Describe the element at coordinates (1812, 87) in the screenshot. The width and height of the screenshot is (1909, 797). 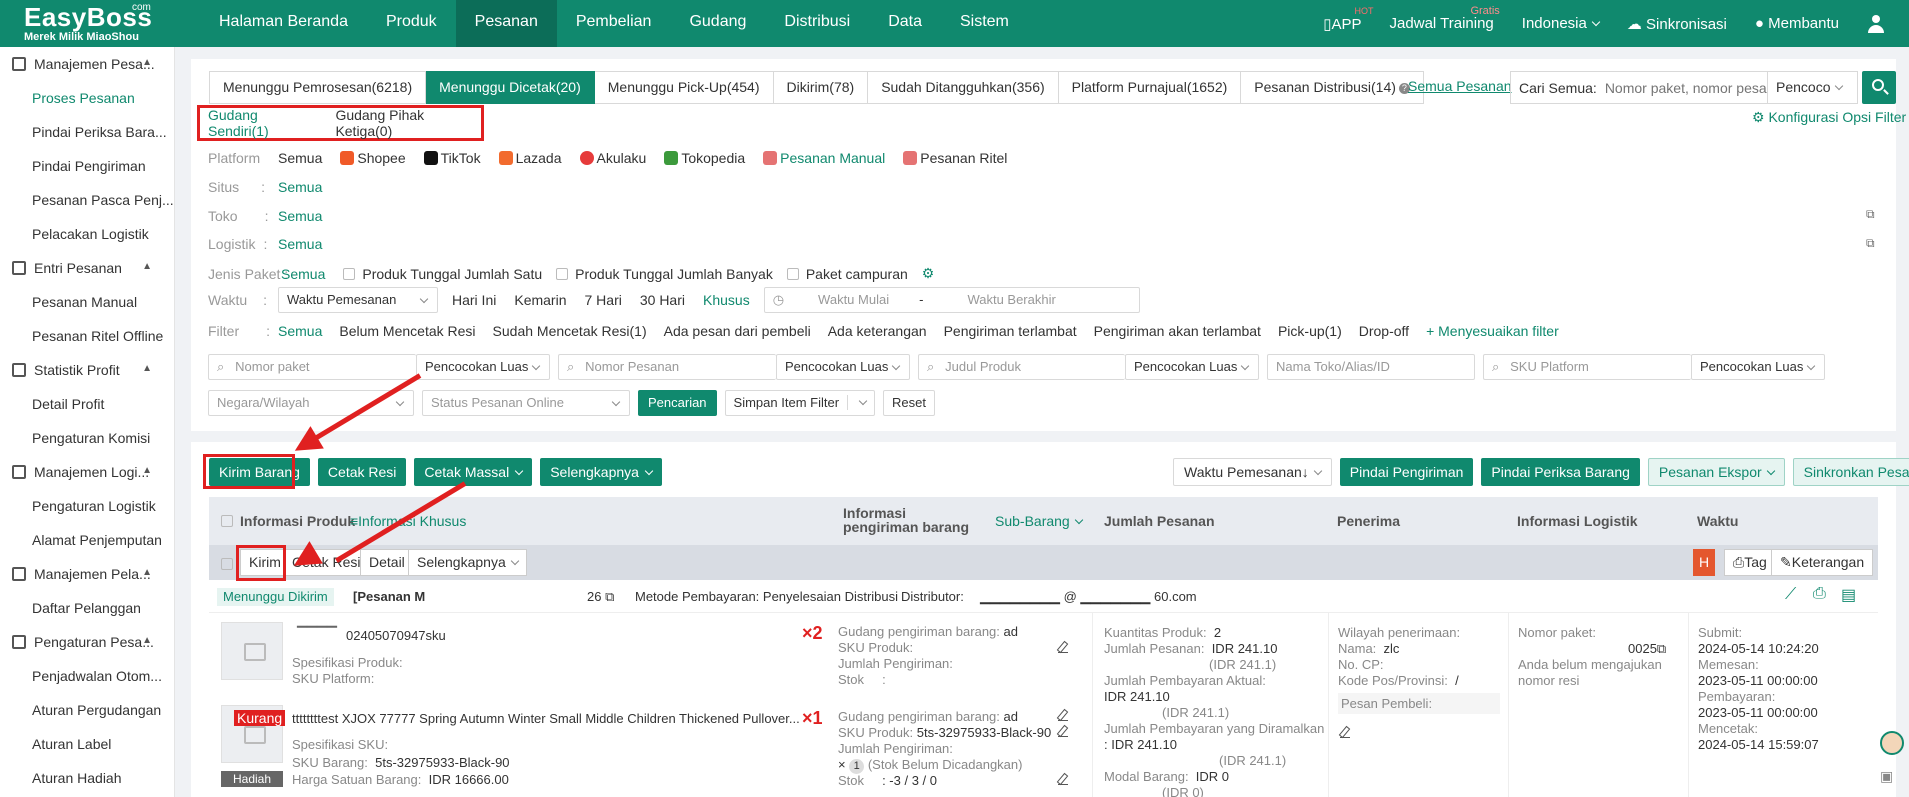
I see `search-mode-select: Pencoco` at that location.